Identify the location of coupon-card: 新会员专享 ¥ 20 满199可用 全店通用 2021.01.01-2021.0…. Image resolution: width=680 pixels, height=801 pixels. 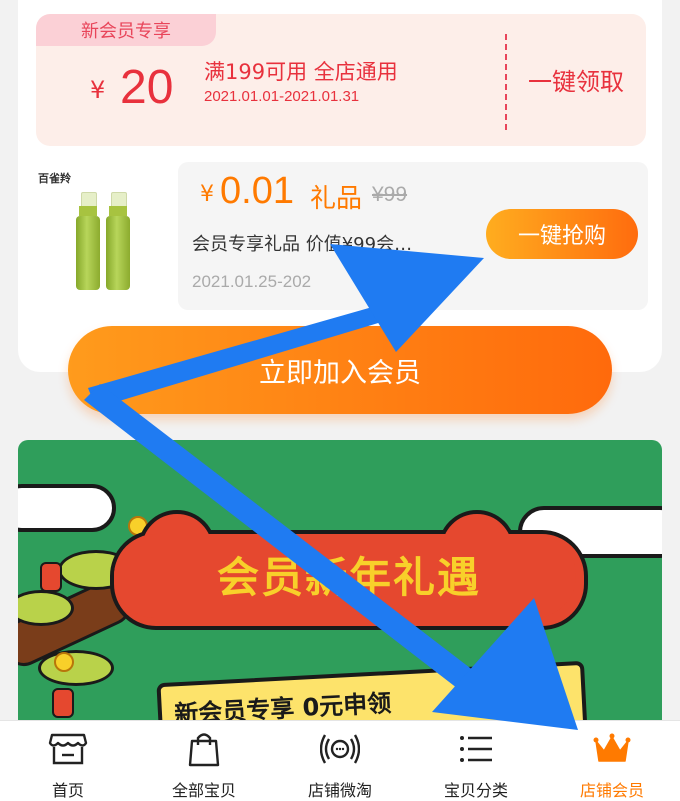
(341, 80).